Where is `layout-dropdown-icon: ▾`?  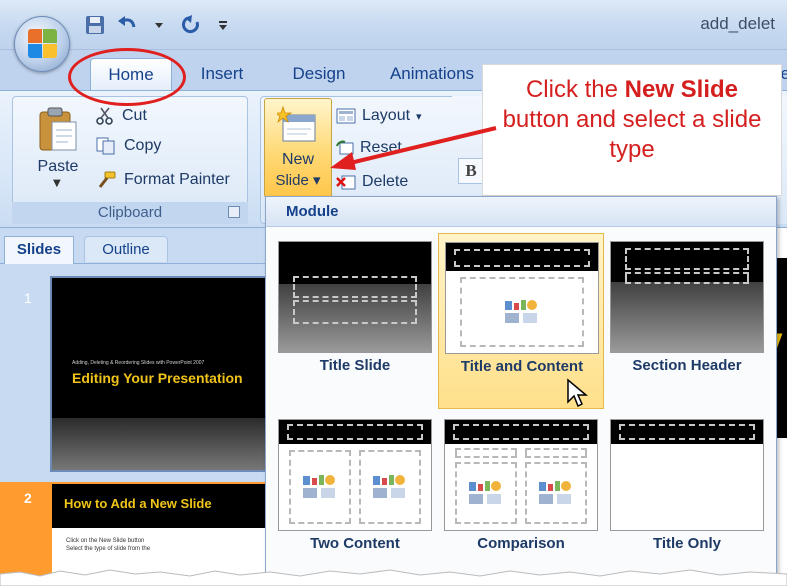
layout-dropdown-icon: ▾ is located at coordinates (419, 116).